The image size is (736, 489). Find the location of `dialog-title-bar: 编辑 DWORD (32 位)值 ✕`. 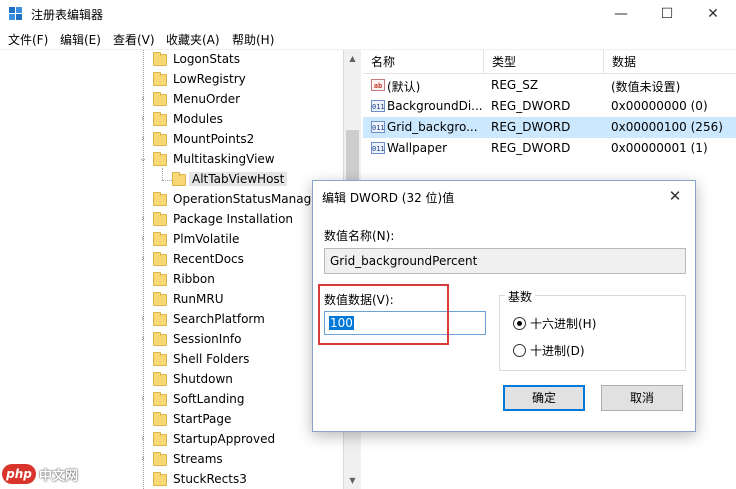

dialog-title-bar: 编辑 DWORD (32 位)值 ✕ is located at coordinates (504, 196).